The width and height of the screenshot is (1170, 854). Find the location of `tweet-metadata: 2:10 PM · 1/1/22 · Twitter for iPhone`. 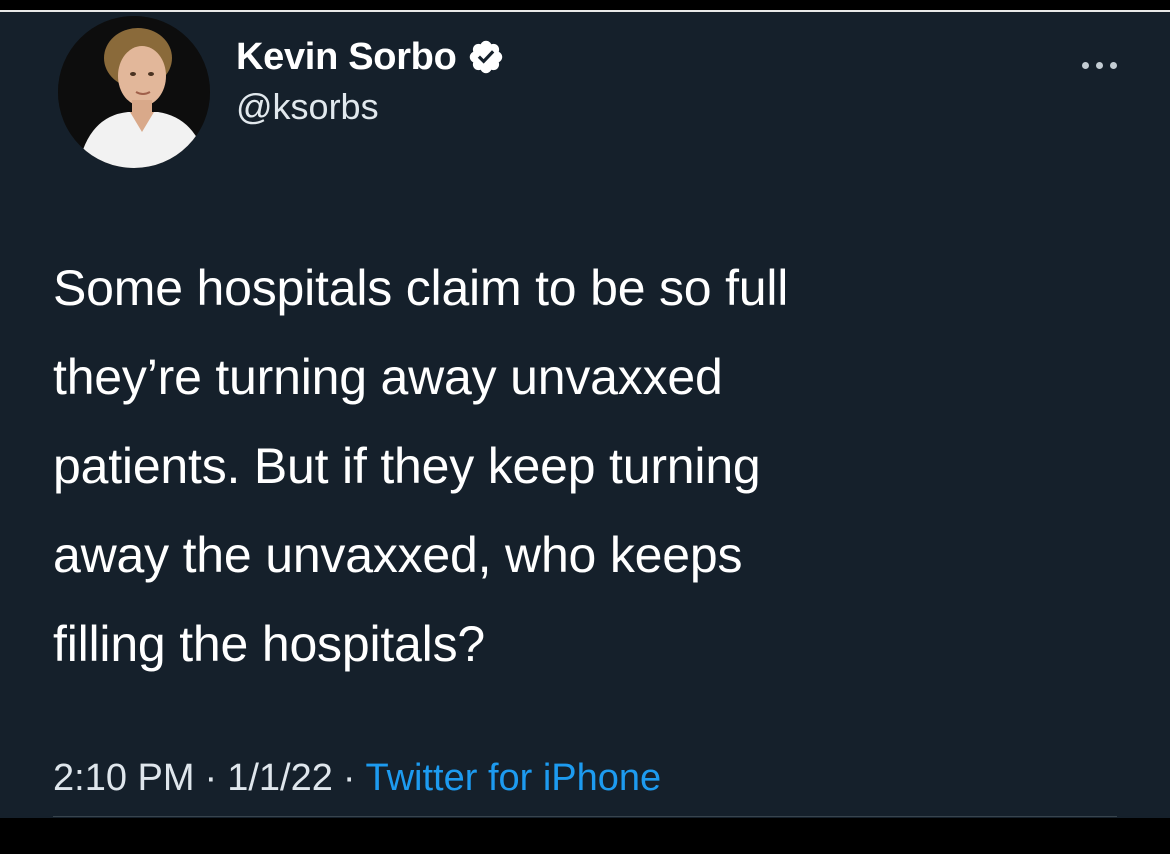

tweet-metadata: 2:10 PM · 1/1/22 · Twitter for iPhone is located at coordinates (357, 778).